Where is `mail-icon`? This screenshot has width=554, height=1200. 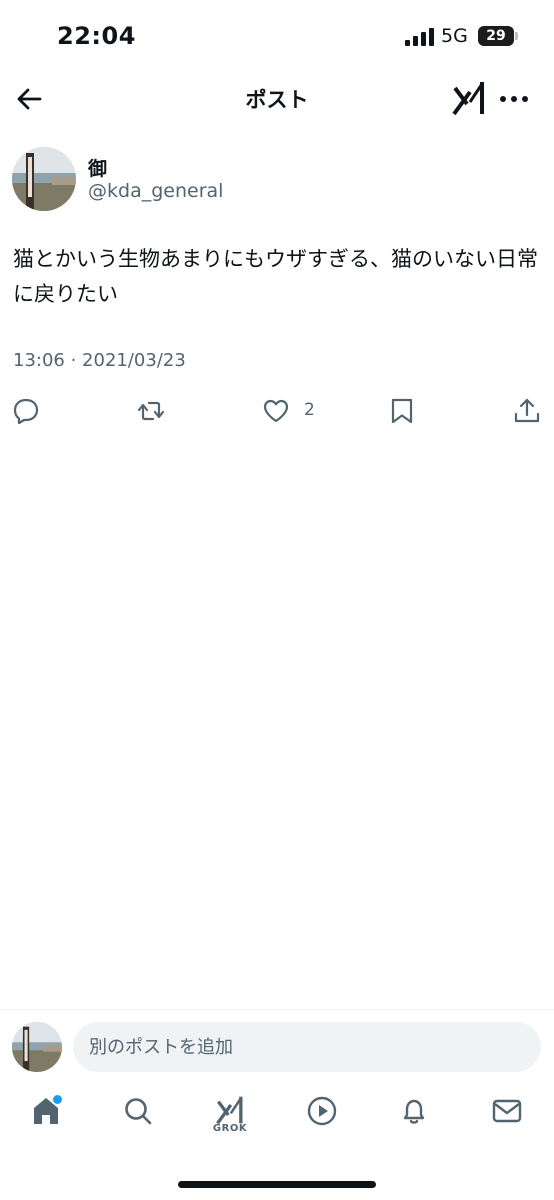 mail-icon is located at coordinates (507, 1111).